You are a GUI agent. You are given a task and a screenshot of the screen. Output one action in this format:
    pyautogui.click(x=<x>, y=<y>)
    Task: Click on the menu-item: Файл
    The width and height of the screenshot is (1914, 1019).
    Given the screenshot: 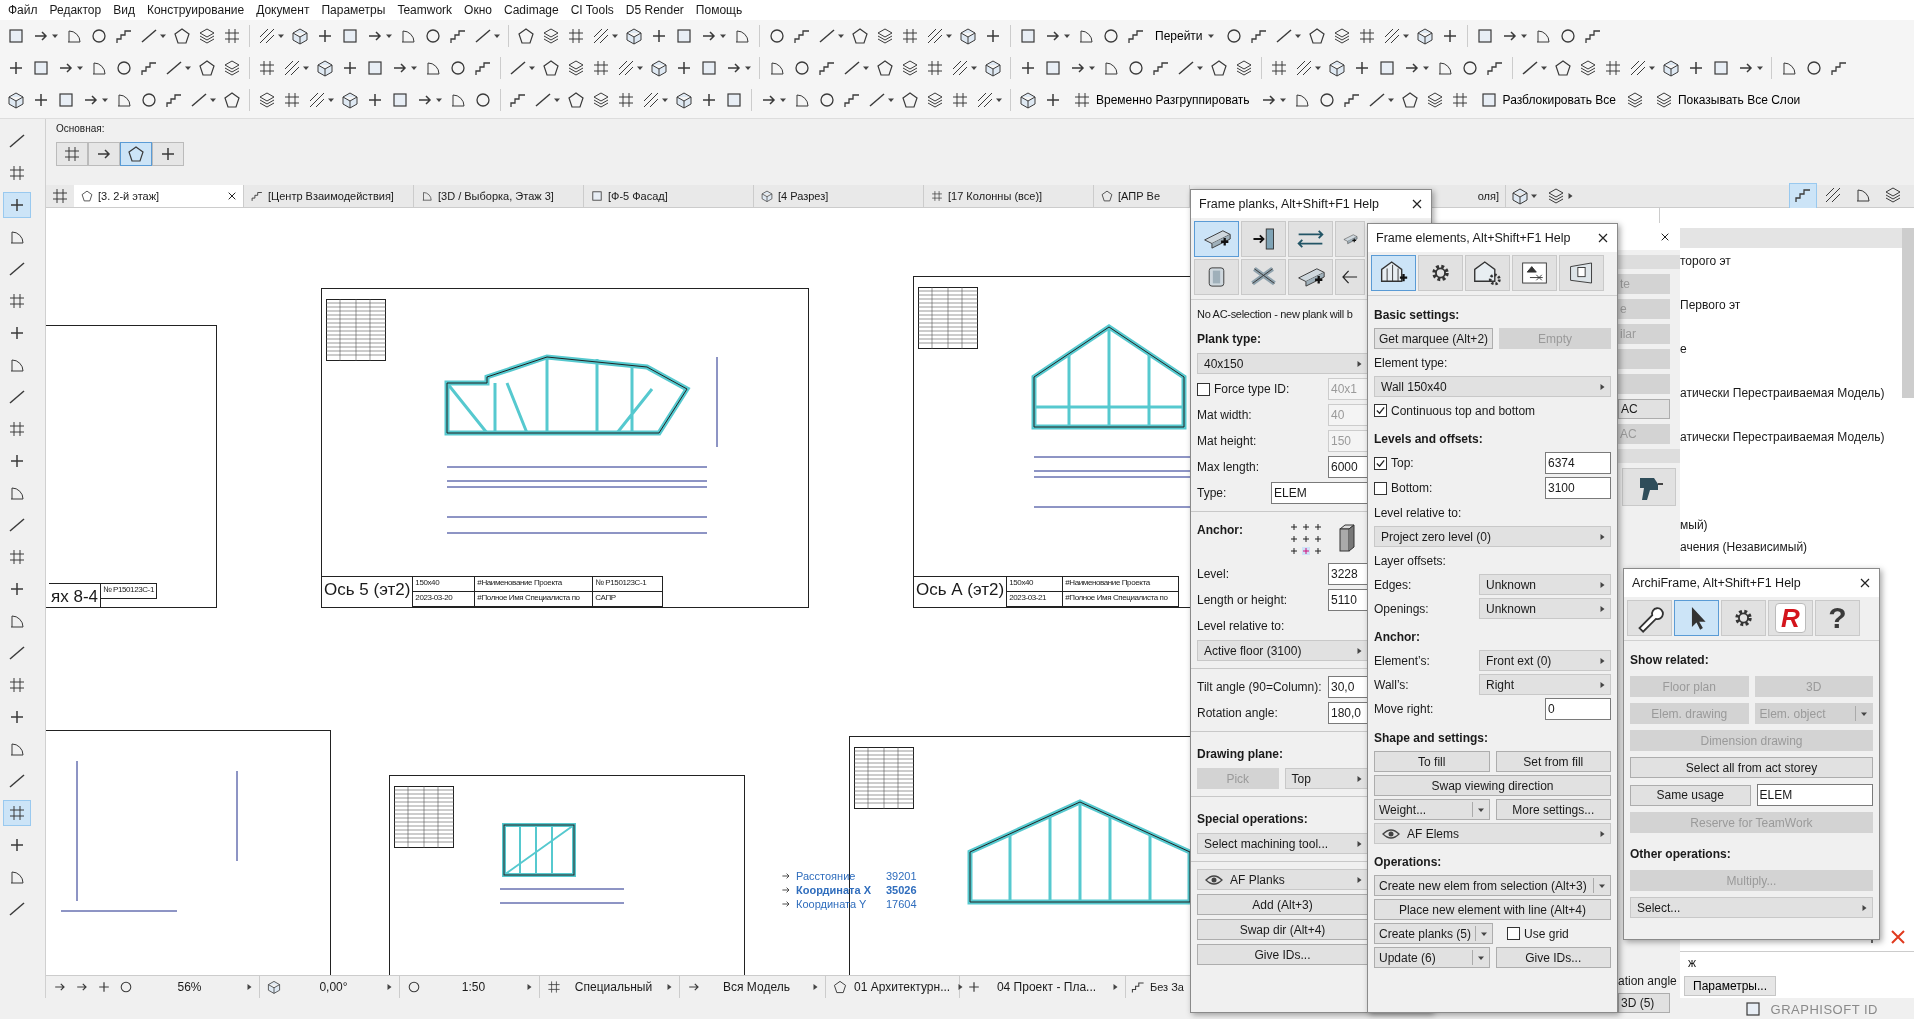 What is the action you would take?
    pyautogui.click(x=23, y=10)
    